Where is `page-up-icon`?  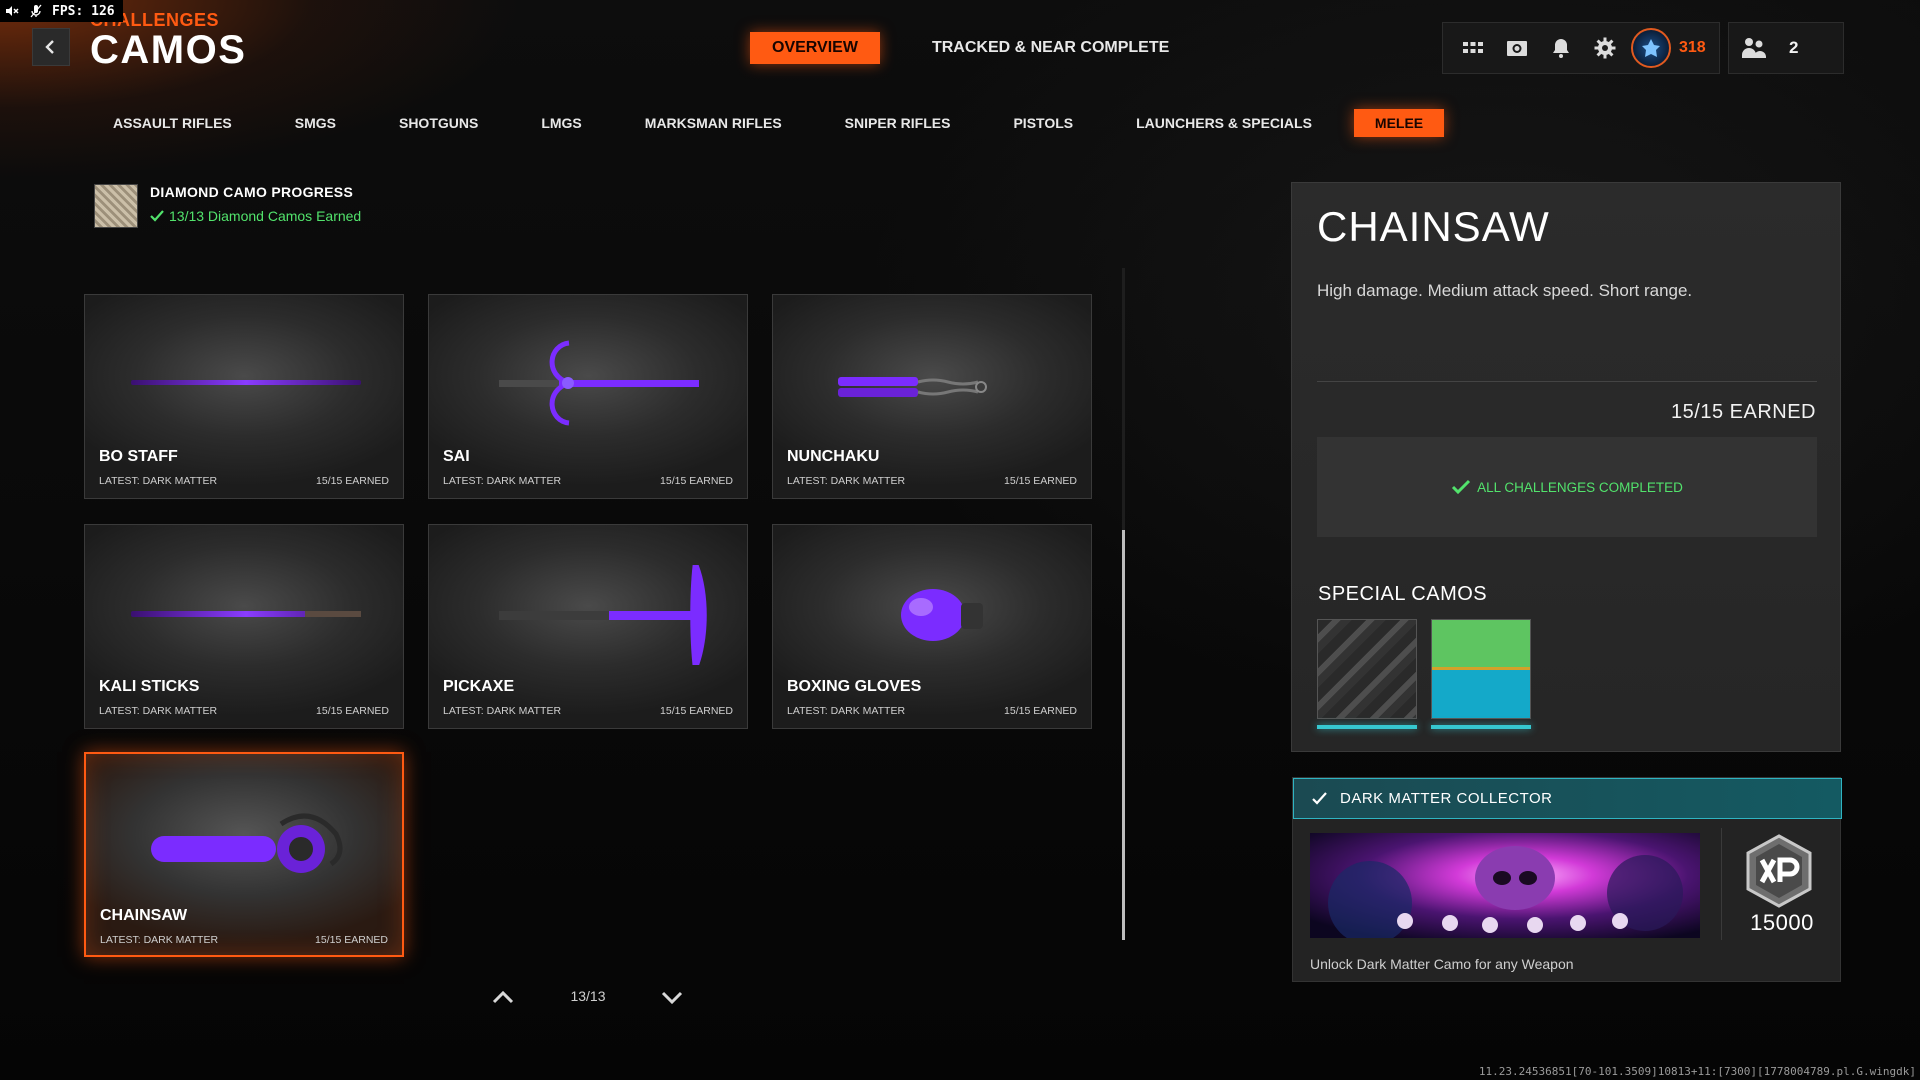 page-up-icon is located at coordinates (503, 997).